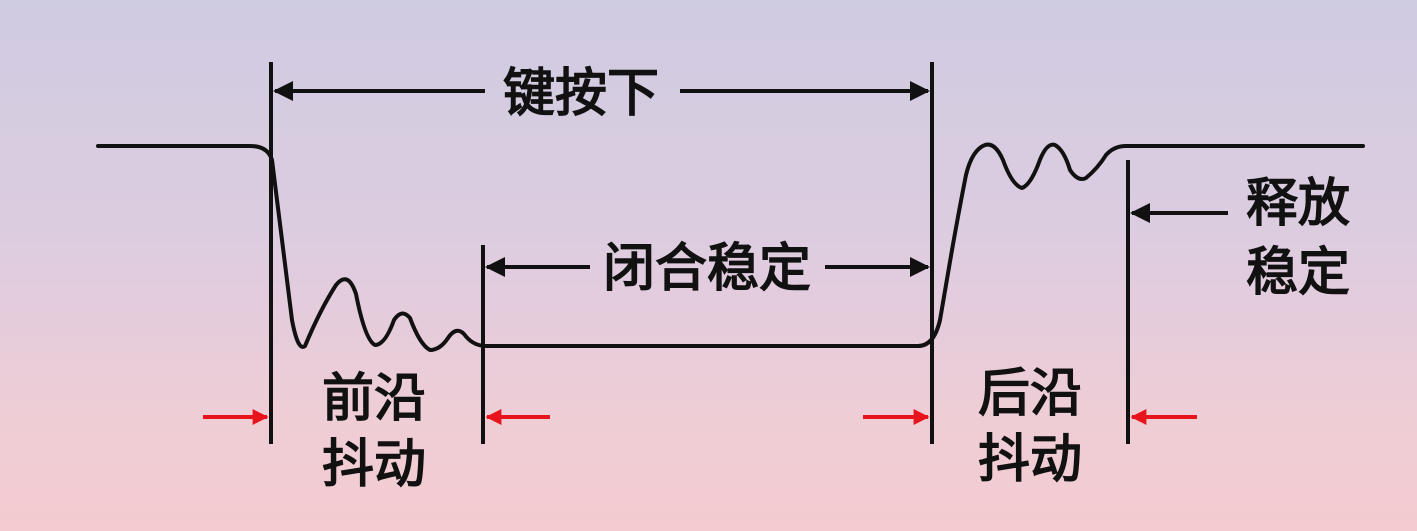 The image size is (1417, 531). What do you see at coordinates (1298, 204) in the screenshot?
I see `release-stable-label-line1: 释放` at bounding box center [1298, 204].